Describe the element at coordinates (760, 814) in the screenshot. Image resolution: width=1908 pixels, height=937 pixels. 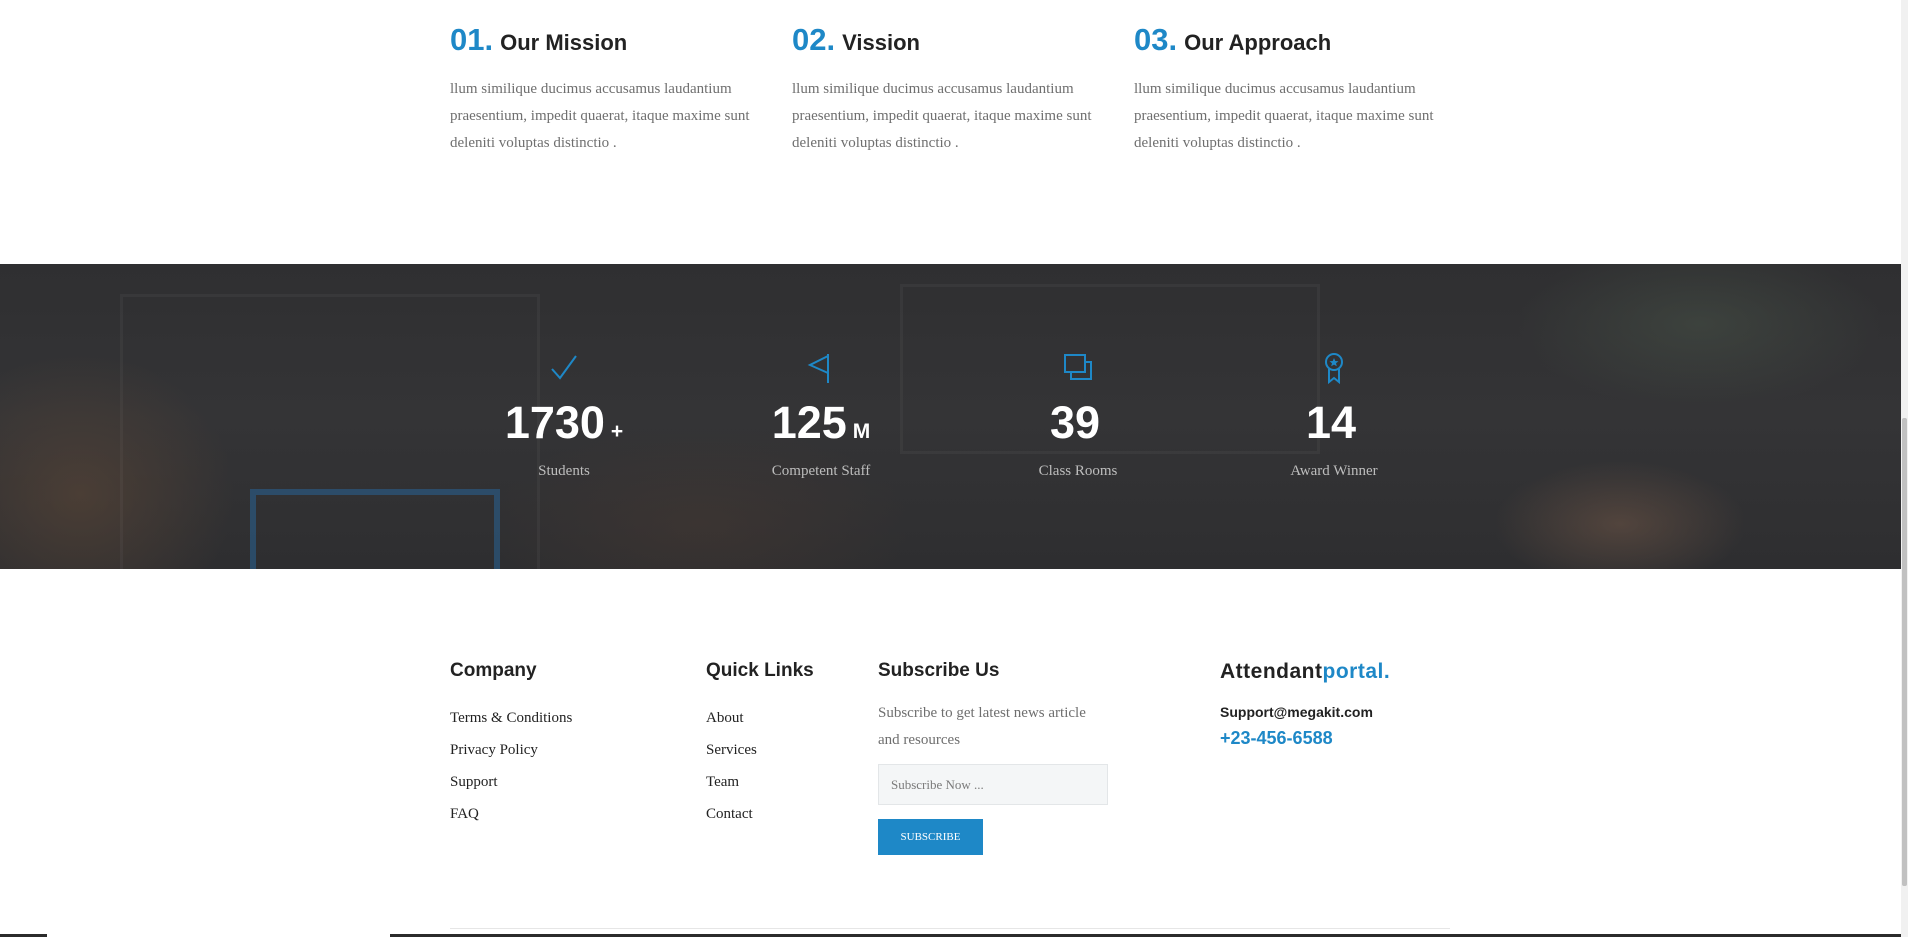
I see `footer-link-contact: Contact` at that location.